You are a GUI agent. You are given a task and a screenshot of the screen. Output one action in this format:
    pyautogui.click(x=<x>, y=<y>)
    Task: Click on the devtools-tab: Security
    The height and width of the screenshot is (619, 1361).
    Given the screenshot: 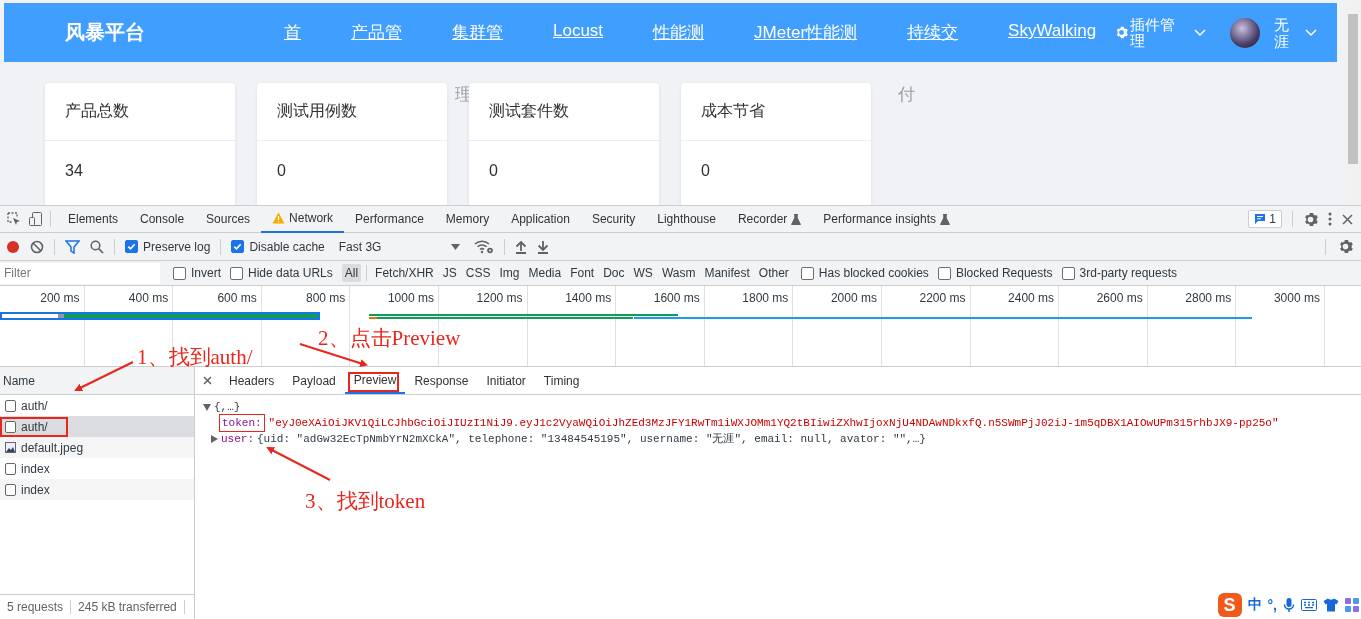 What is the action you would take?
    pyautogui.click(x=613, y=219)
    